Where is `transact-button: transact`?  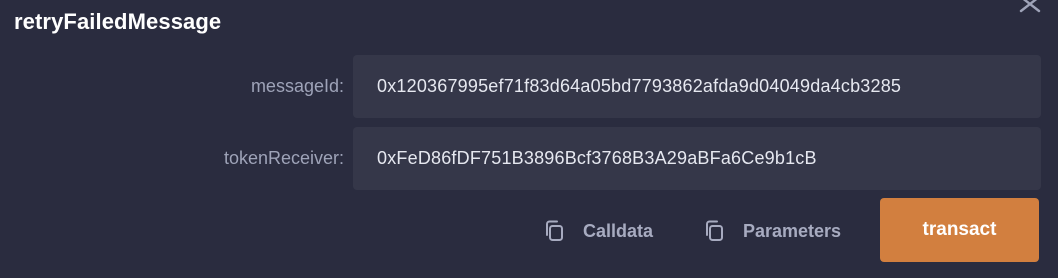 transact-button: transact is located at coordinates (959, 230).